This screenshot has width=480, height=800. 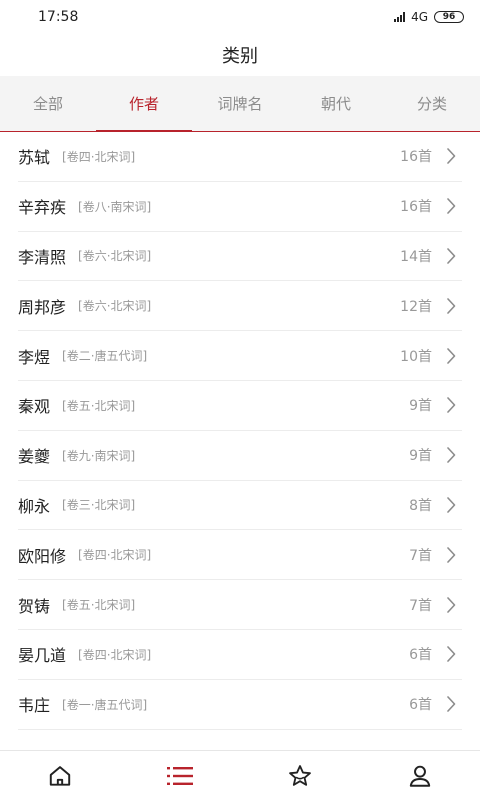 I want to click on tab-cipai: 词牌名, so click(x=240, y=103).